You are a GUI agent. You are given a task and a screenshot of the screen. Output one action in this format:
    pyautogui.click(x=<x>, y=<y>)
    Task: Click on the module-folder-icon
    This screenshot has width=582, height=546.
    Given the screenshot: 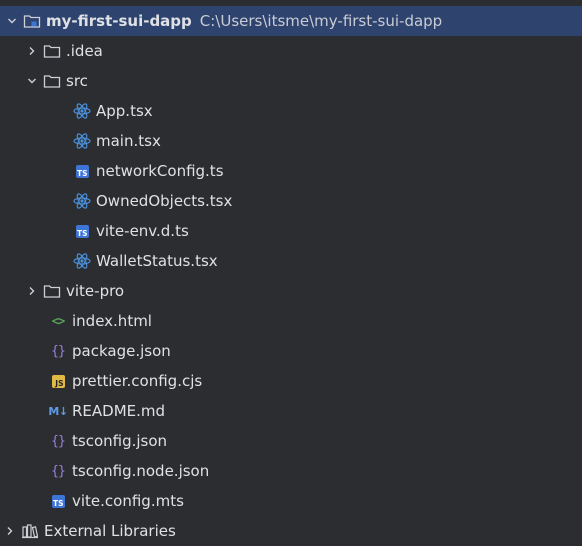 What is the action you would take?
    pyautogui.click(x=32, y=21)
    